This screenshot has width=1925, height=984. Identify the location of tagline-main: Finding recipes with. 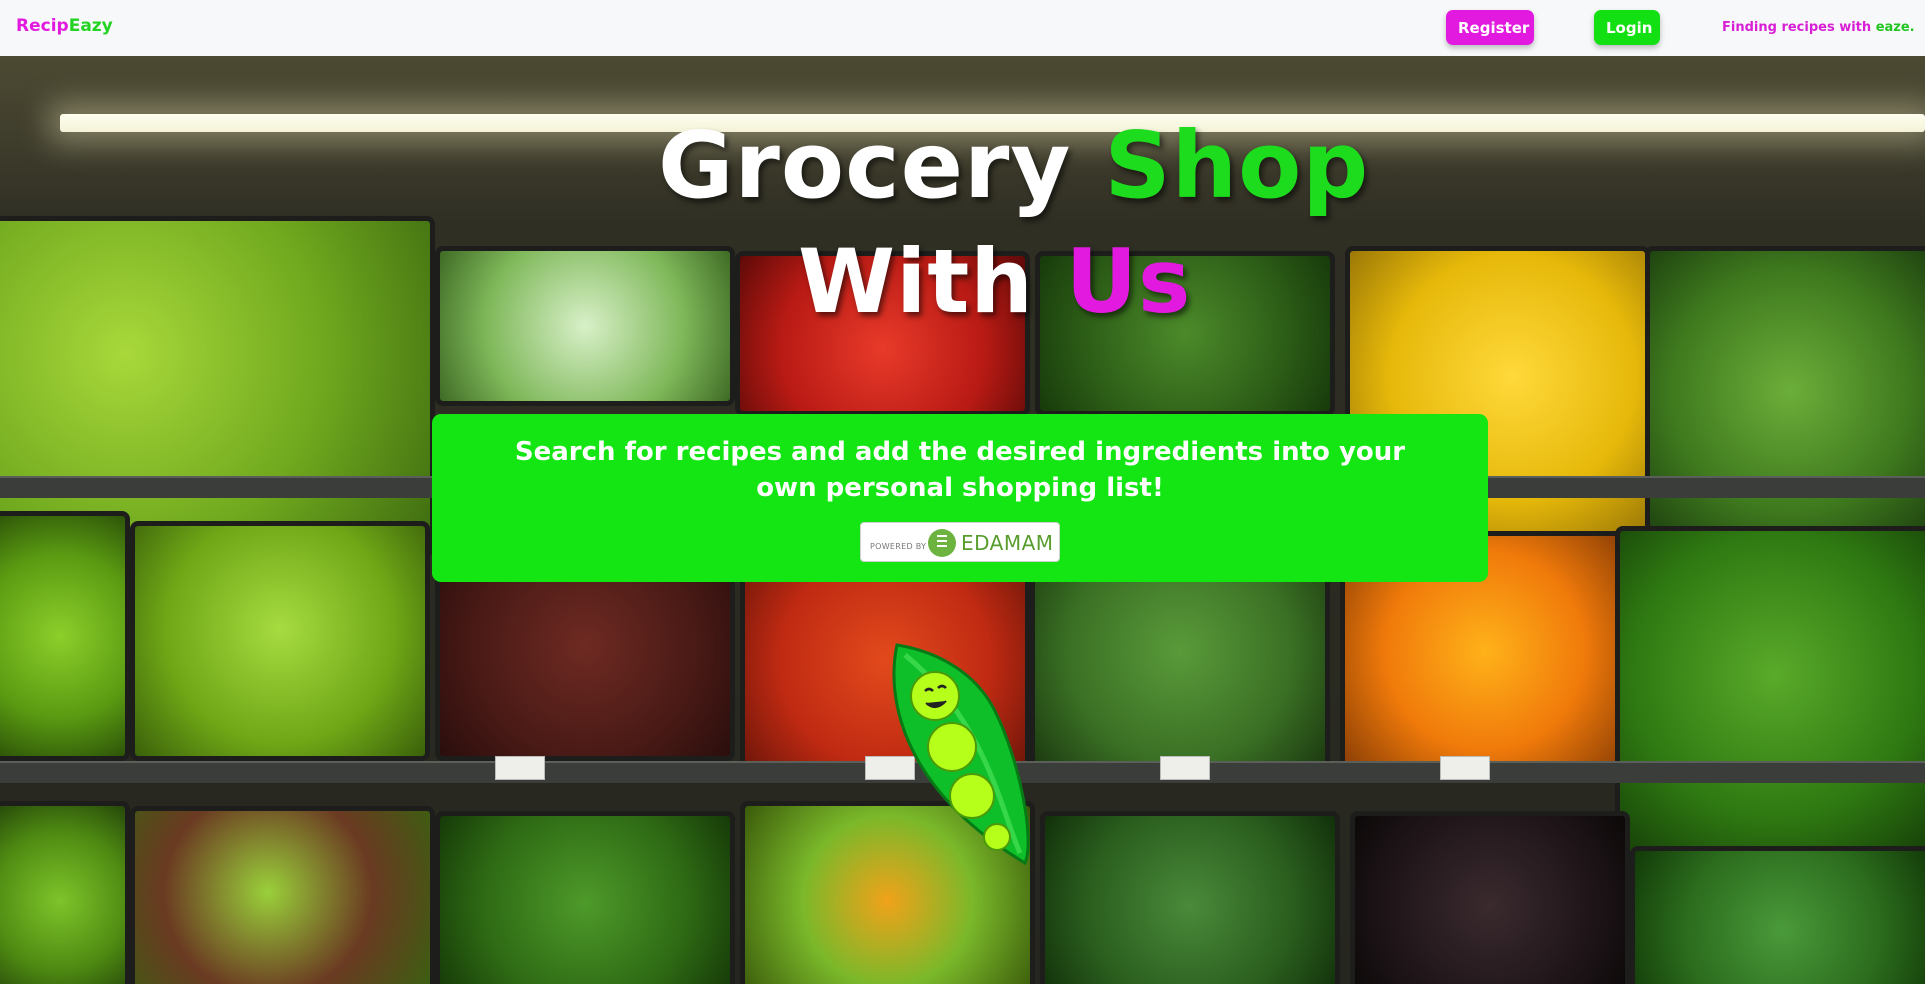
(1799, 27).